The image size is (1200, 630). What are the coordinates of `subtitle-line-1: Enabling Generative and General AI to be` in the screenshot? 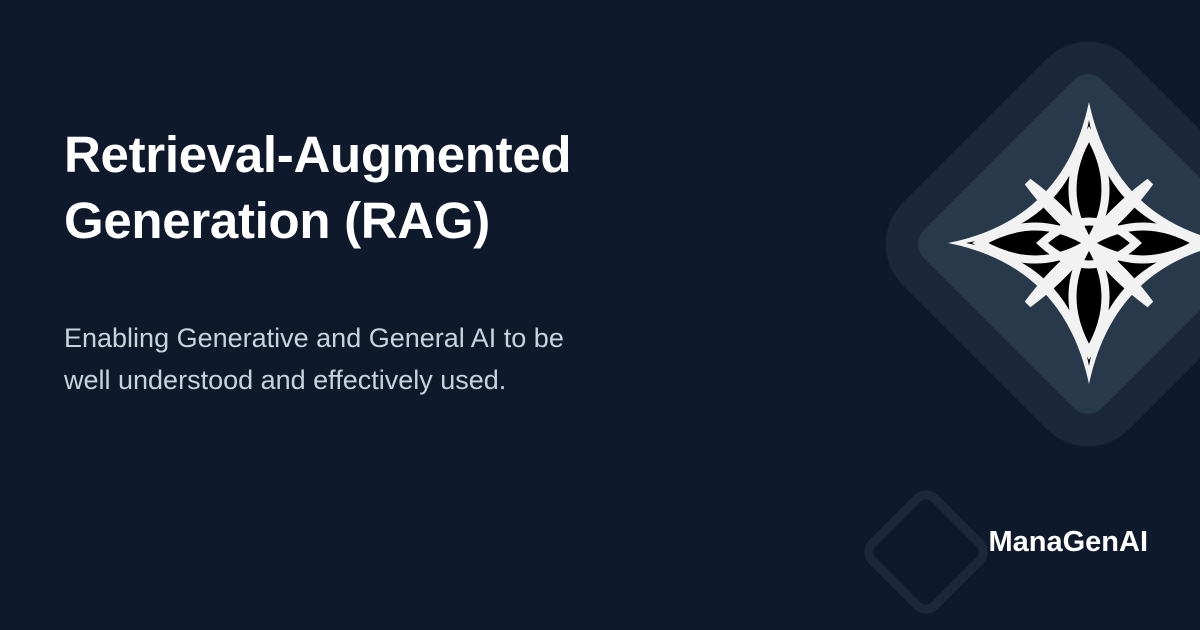 It's located at (314, 338).